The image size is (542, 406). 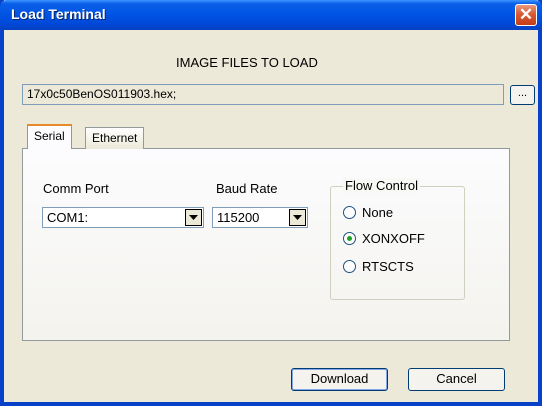 I want to click on flow-control-group: Flow Control None XONXOFF RTSCTS, so click(x=397, y=239).